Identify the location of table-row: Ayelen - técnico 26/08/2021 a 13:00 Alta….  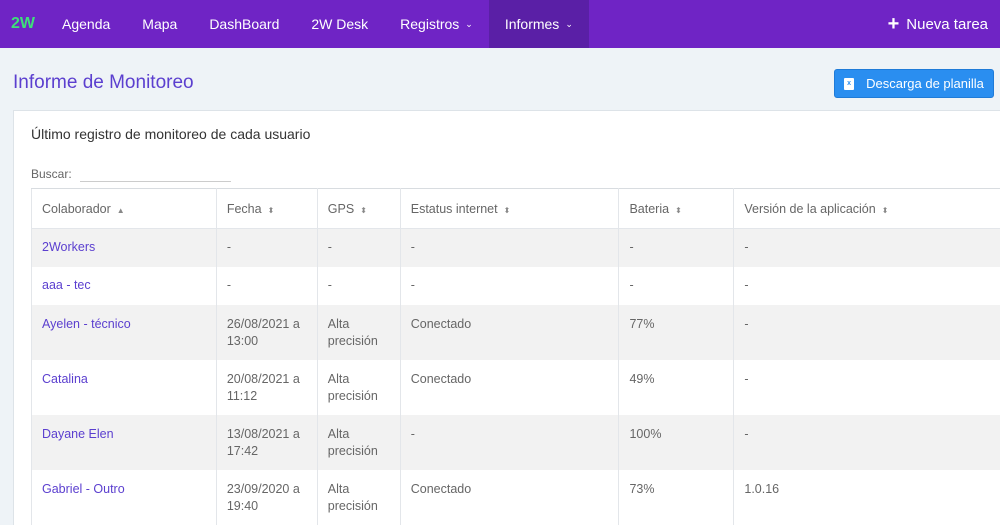
(515, 332).